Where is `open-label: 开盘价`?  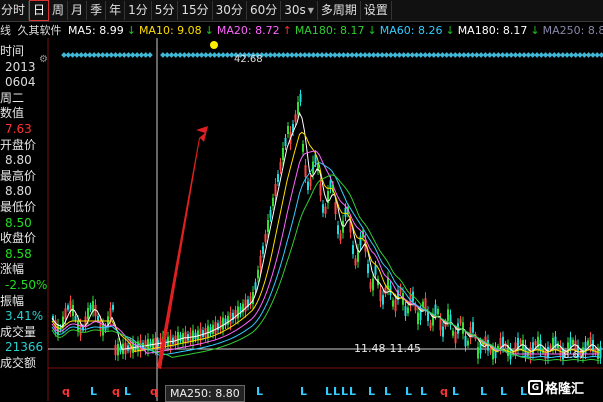
open-label: 开盘价 is located at coordinates (18, 144).